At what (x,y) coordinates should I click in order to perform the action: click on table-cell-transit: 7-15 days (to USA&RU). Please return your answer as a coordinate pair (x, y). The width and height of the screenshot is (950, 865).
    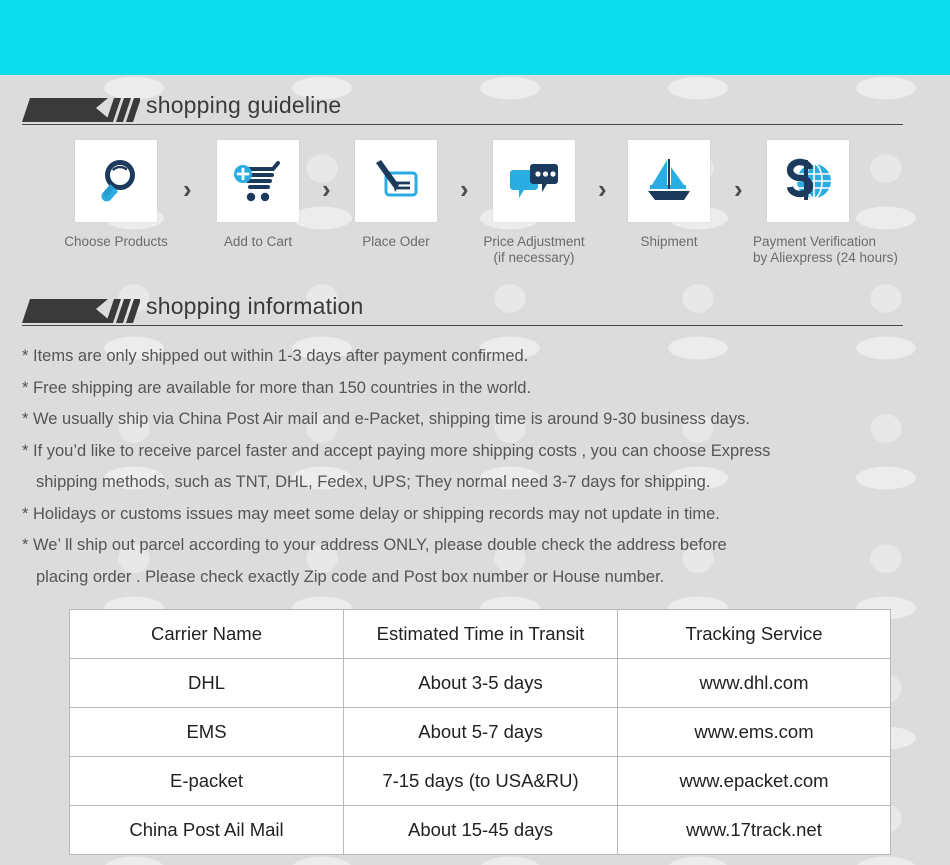
    Looking at the image, I should click on (480, 781).